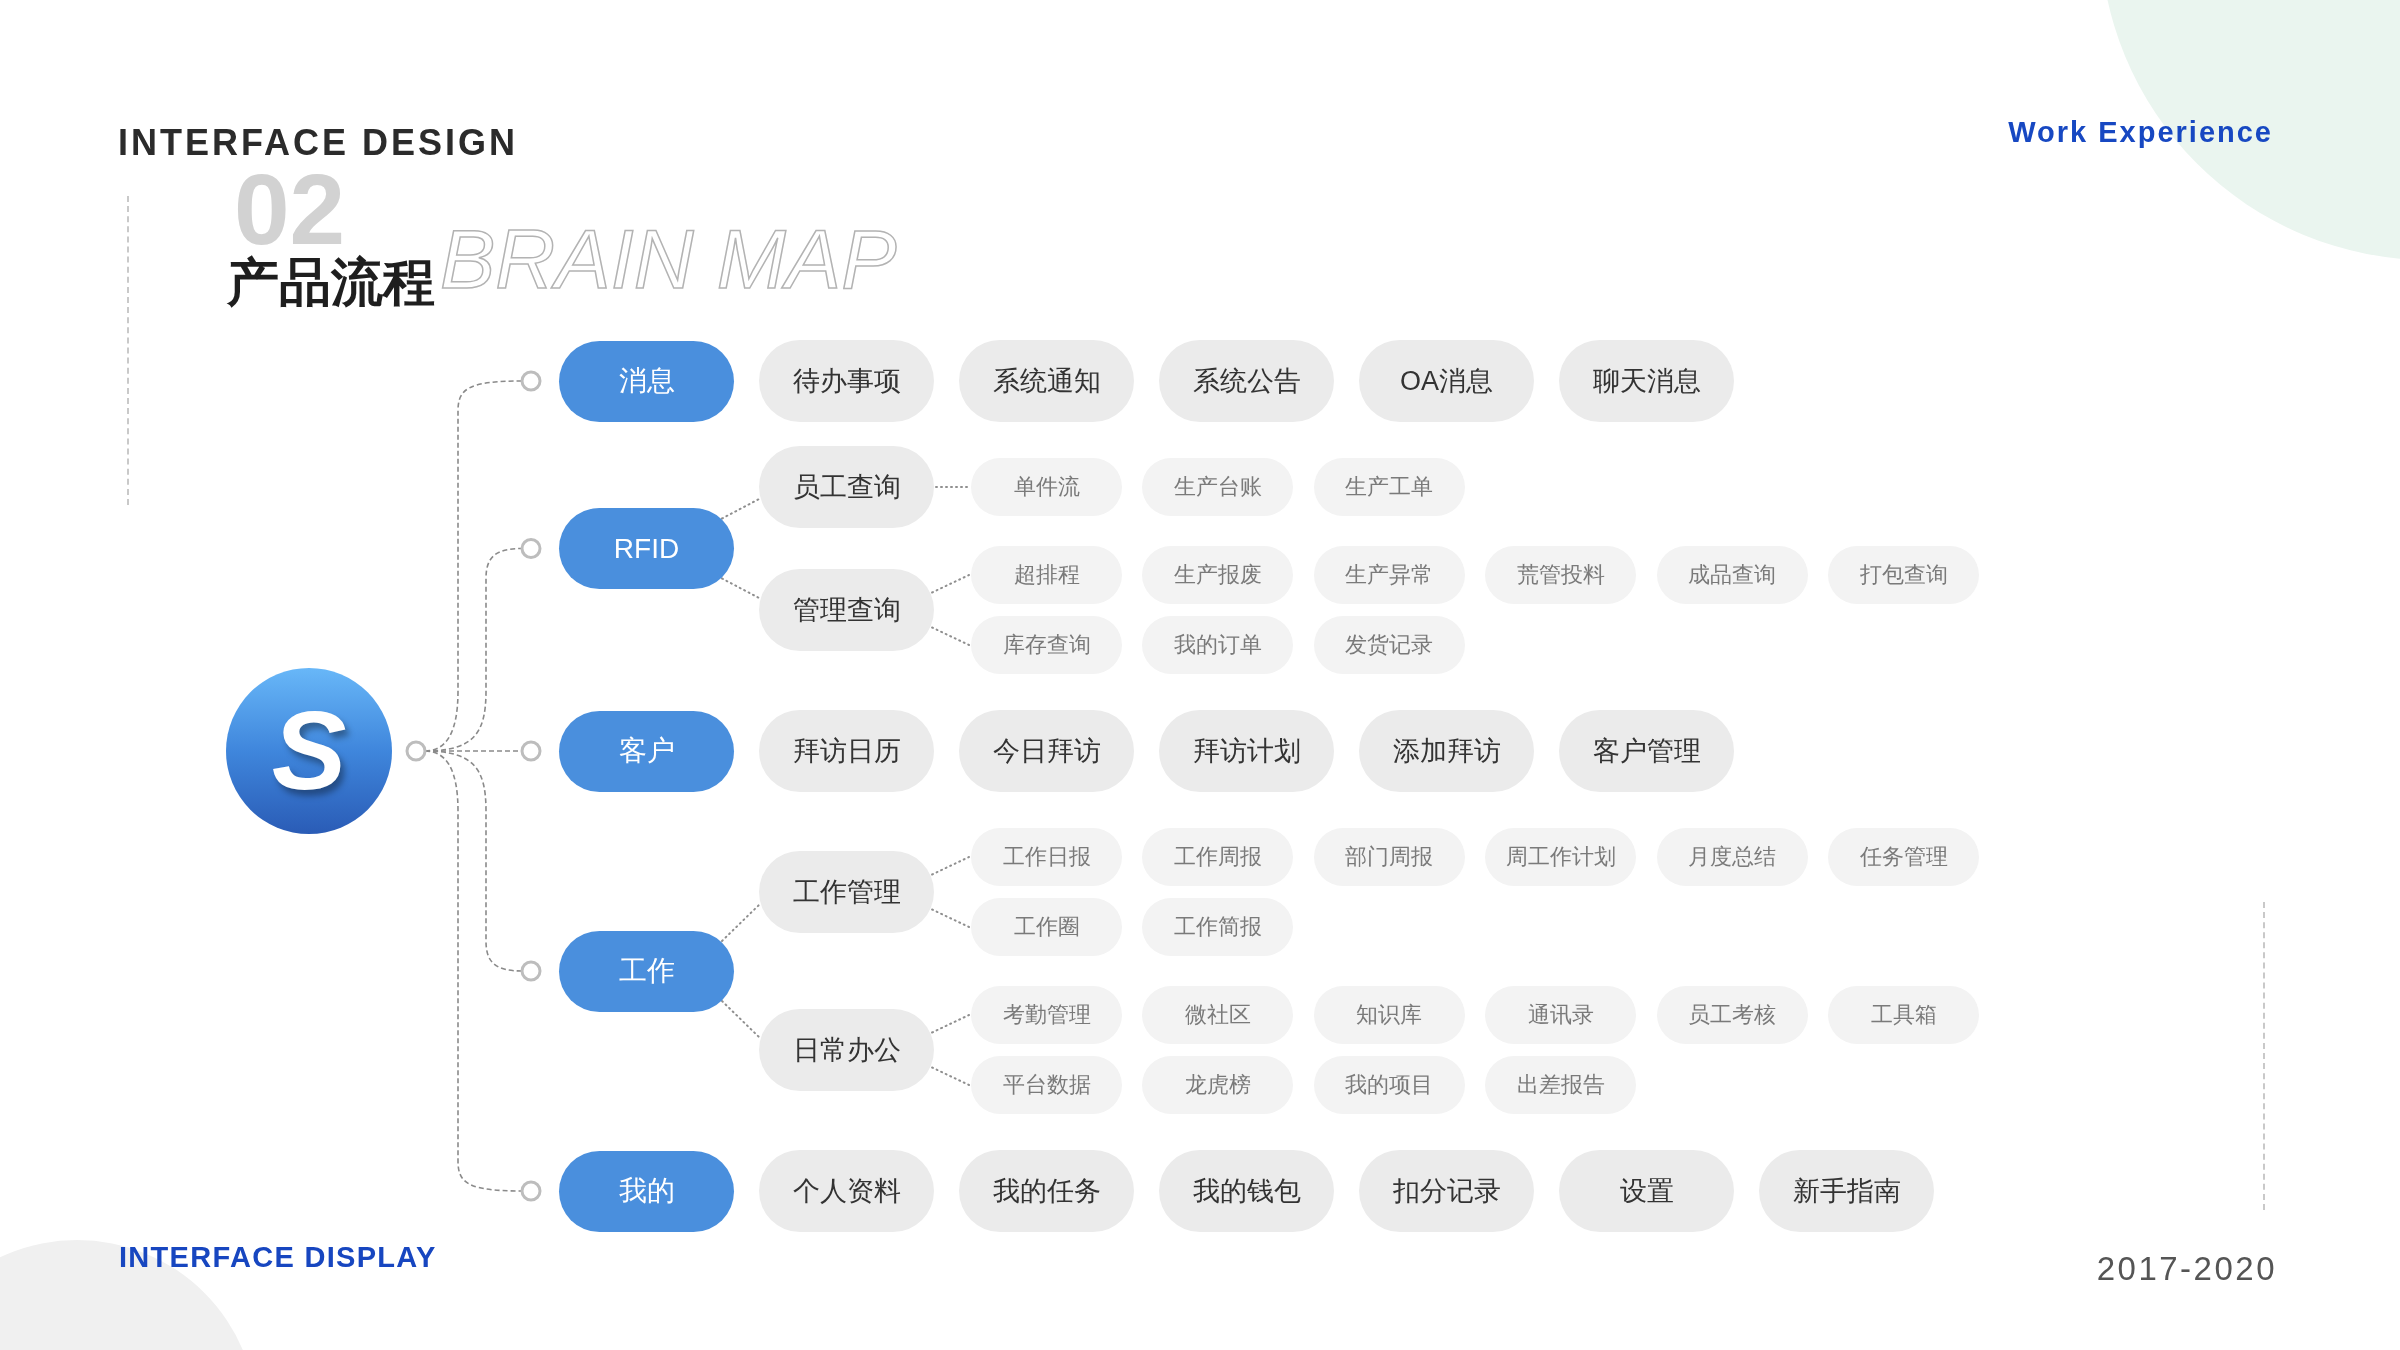 This screenshot has height=1350, width=2400. I want to click on branch-node: RFID, so click(646, 548).